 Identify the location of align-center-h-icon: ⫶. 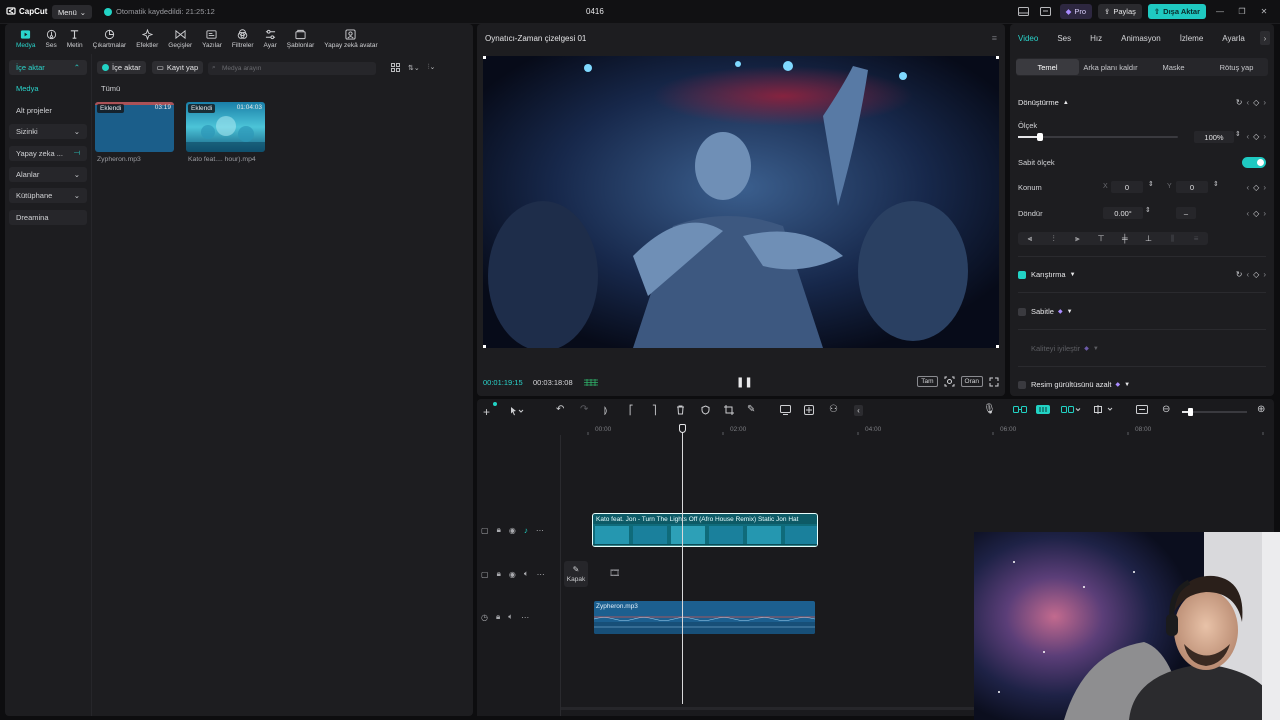
(1054, 239).